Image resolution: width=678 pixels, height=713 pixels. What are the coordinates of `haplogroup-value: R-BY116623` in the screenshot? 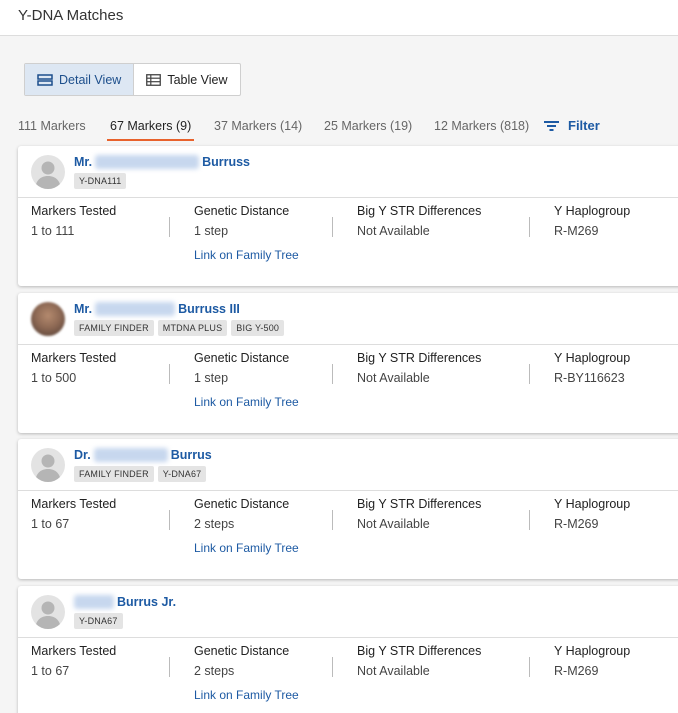 It's located at (589, 378).